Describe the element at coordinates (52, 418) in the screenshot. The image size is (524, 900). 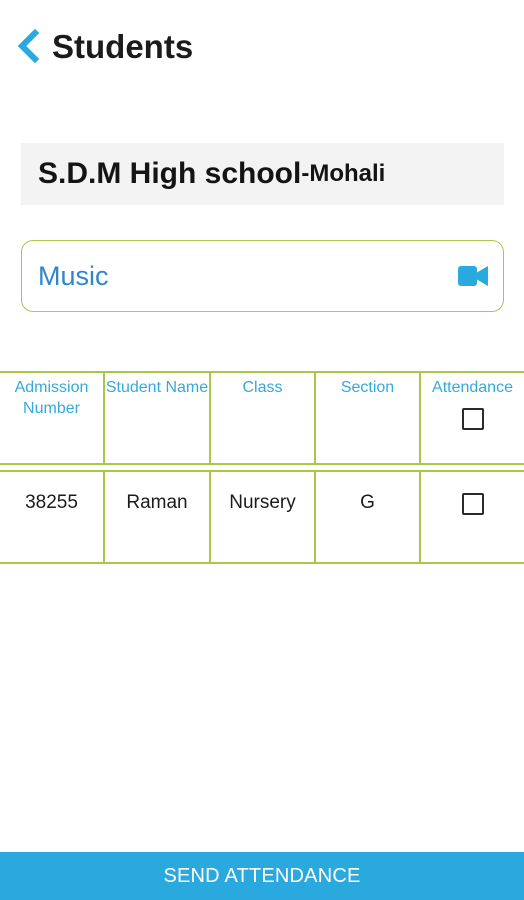
I see `column-header-admission-number: Admission Number` at that location.